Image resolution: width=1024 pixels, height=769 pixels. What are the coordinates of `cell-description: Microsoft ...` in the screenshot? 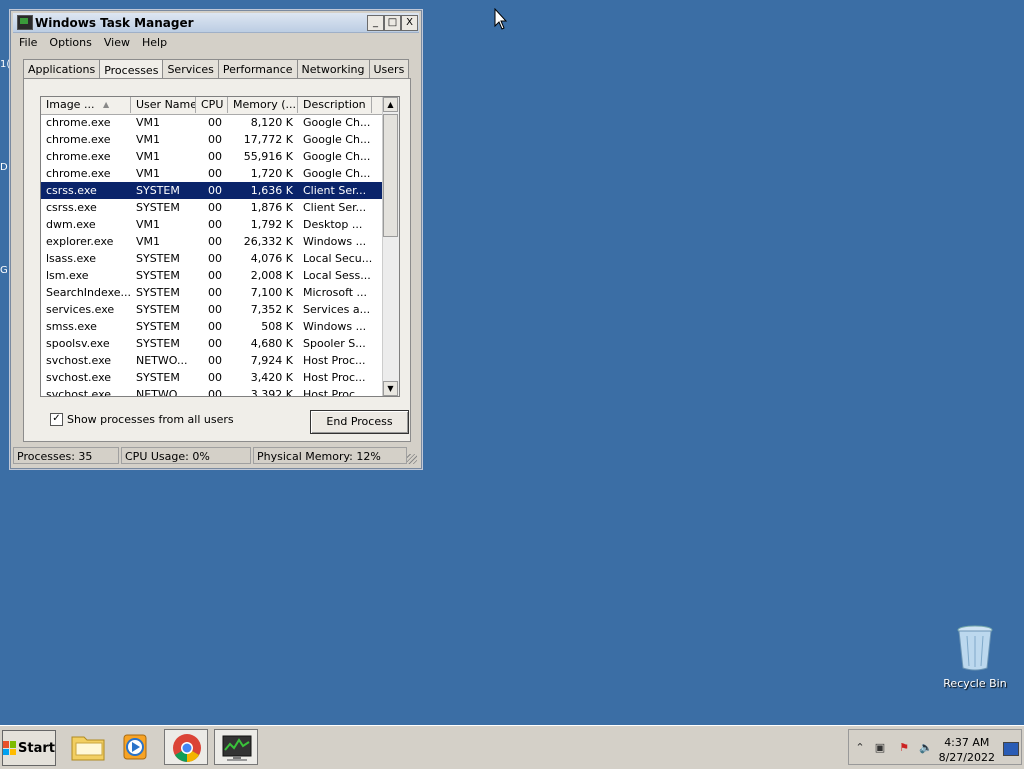 It's located at (335, 292).